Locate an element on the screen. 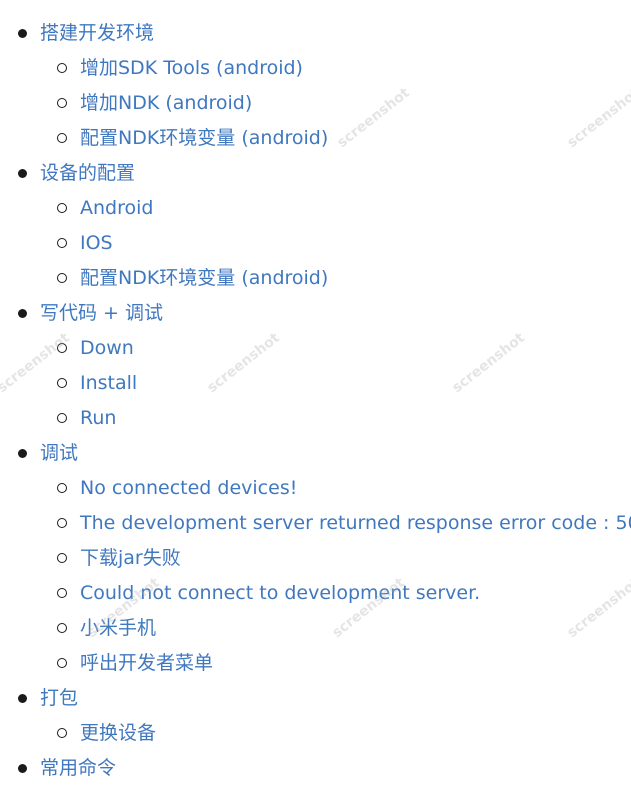  toc-subitem: Android is located at coordinates (335, 208).